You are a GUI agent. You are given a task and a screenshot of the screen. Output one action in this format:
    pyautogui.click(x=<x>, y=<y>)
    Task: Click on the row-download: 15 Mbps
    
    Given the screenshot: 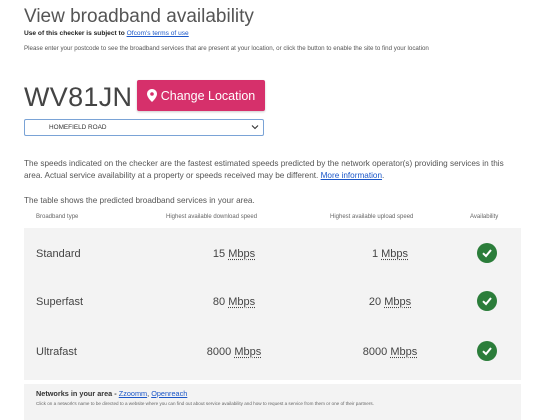 What is the action you would take?
    pyautogui.click(x=234, y=254)
    